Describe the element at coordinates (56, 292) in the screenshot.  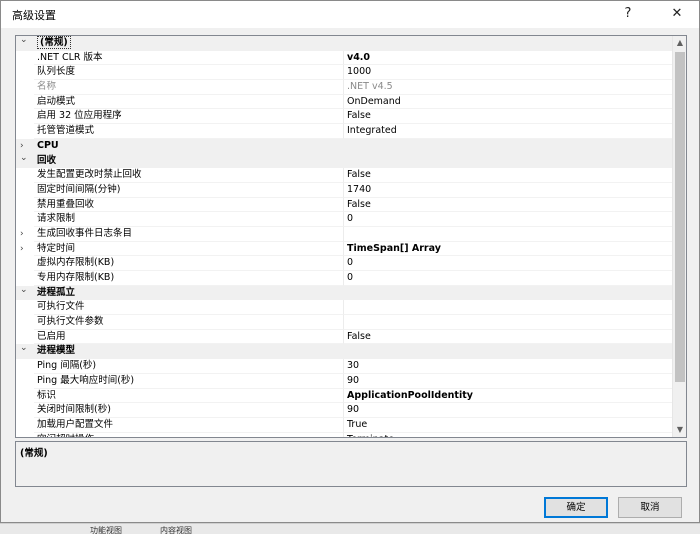
I see `category-label: 进程孤立` at that location.